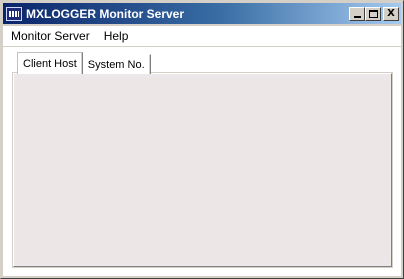 The width and height of the screenshot is (404, 279). Describe the element at coordinates (116, 36) in the screenshot. I see `menu-help: Help` at that location.